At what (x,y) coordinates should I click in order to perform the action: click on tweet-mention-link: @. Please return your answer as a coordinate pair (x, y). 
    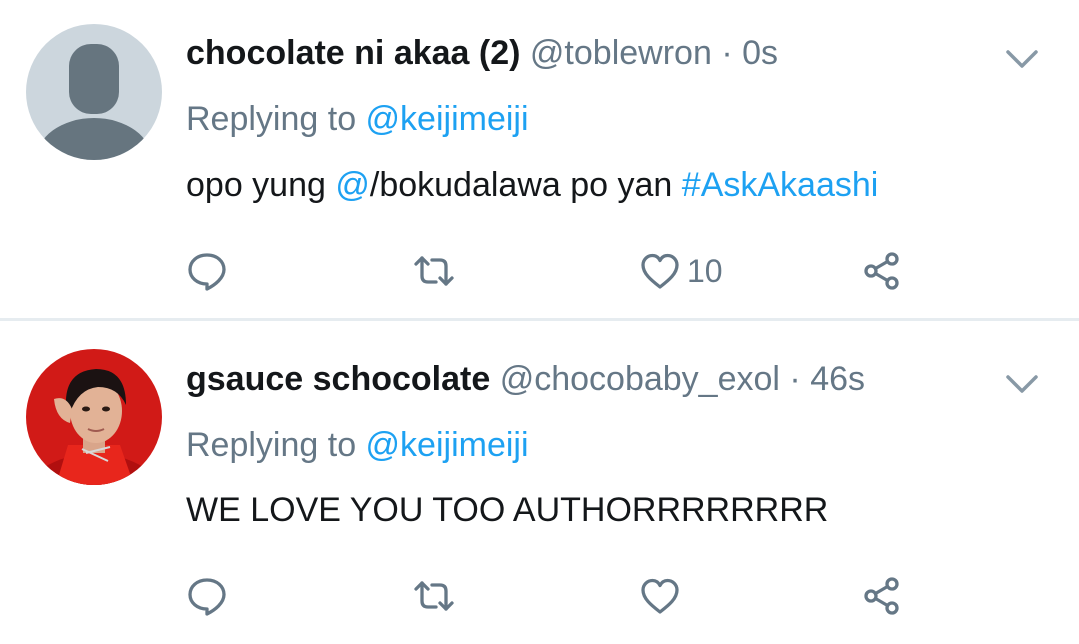
    Looking at the image, I should click on (352, 185).